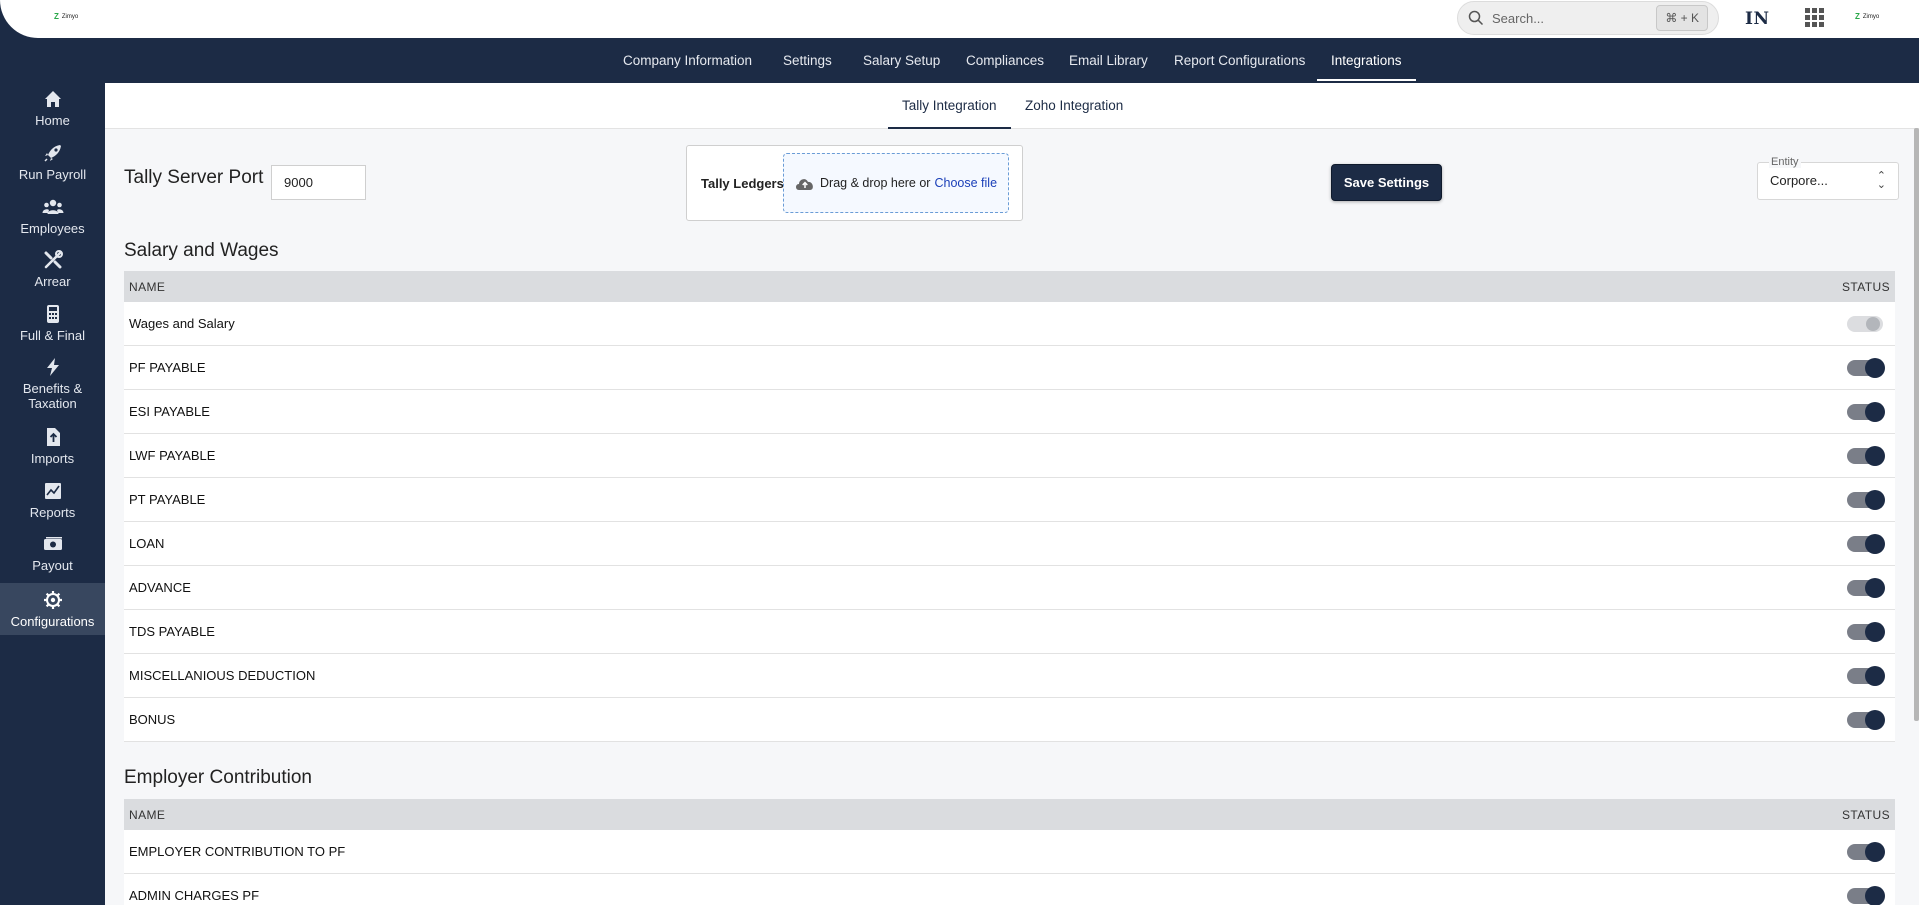  I want to click on top-header: Z Zimyo Search... ⌘ + K IN Z Zimyo, so click(959, 19).